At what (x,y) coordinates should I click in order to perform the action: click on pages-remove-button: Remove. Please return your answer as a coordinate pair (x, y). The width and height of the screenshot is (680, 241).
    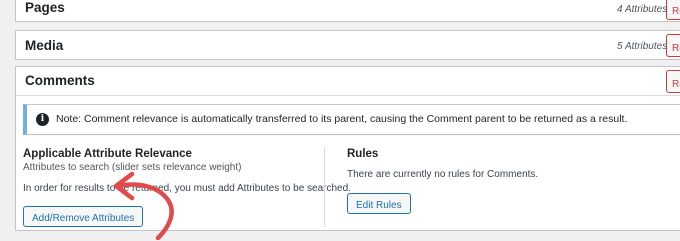
    Looking at the image, I should click on (673, 10).